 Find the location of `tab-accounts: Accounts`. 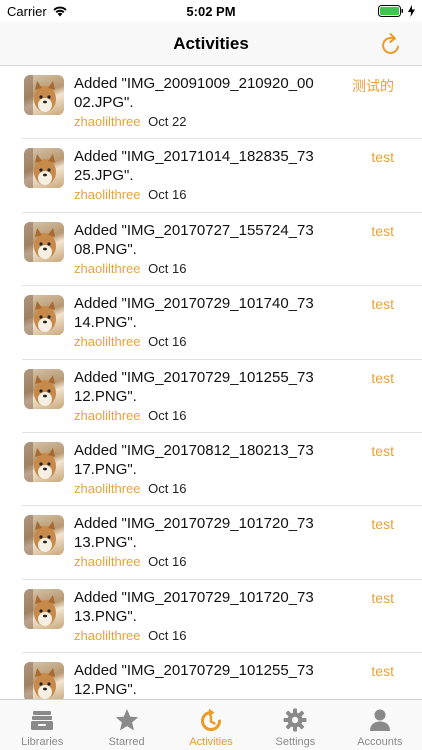

tab-accounts: Accounts is located at coordinates (380, 725).